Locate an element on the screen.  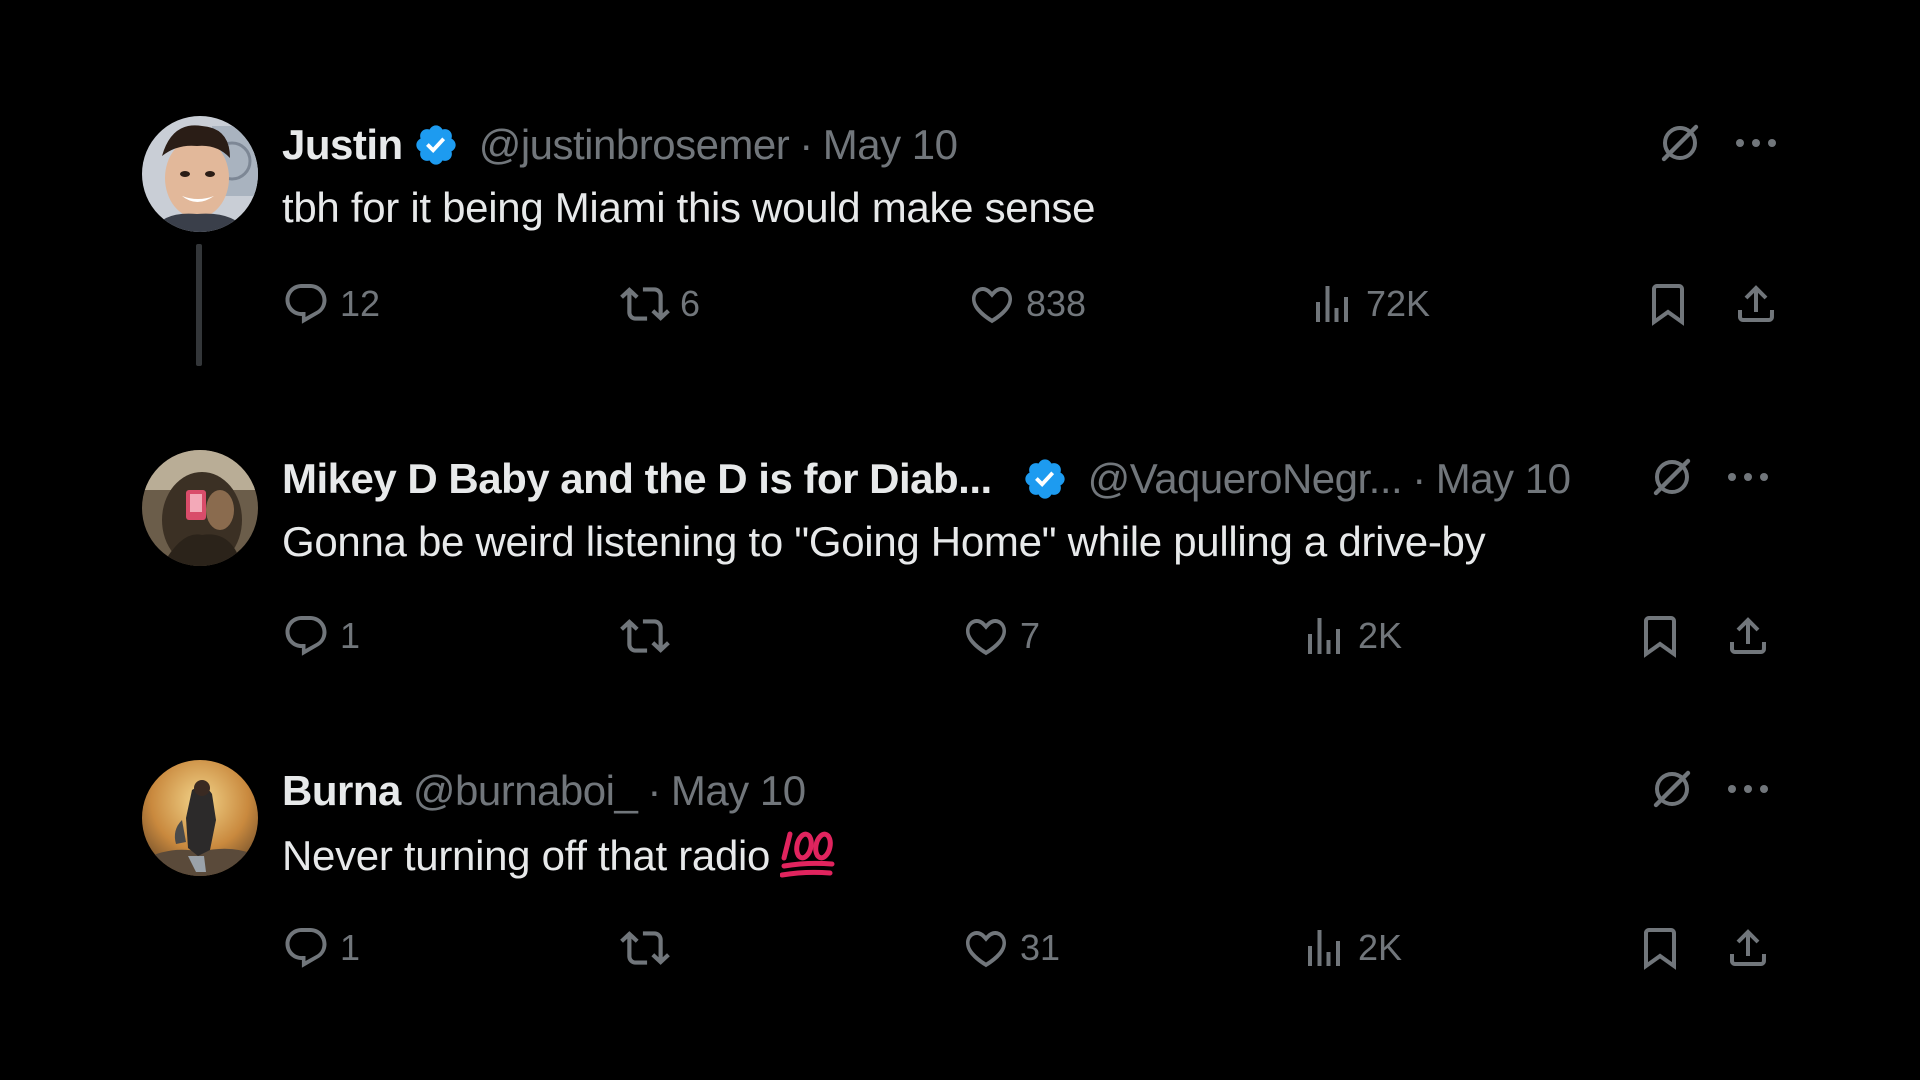
tweet-text-row: Never turning off that radio is located at coordinates (559, 859).